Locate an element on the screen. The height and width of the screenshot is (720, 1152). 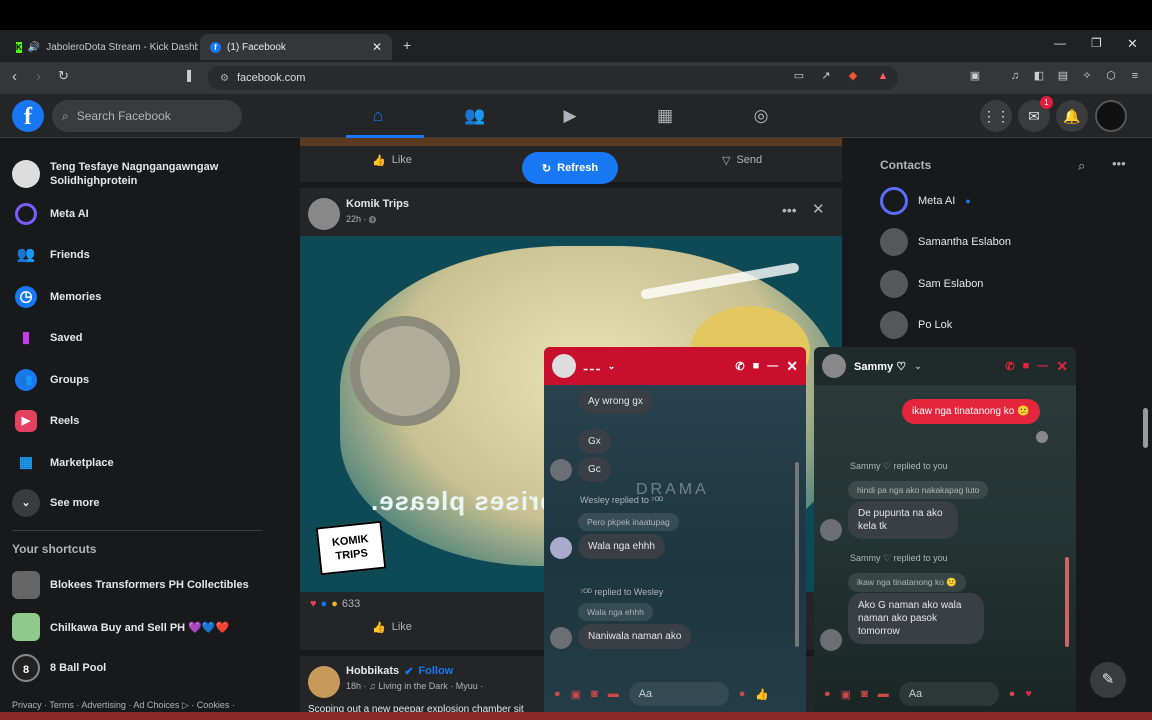
sidebar-item-saved: ▮ Saved is located at coordinates (147, 338).